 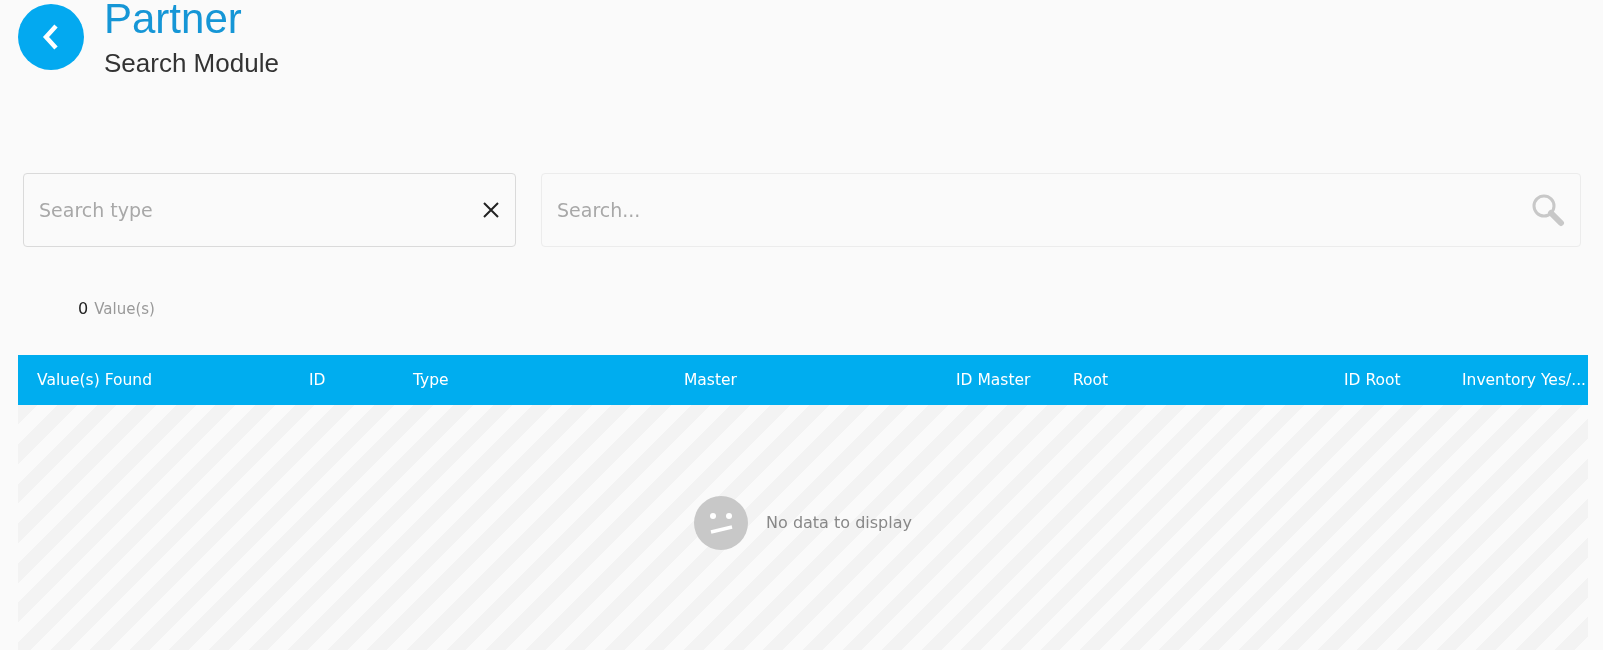 I want to click on column-header: Value(s) Found, so click(x=173, y=380).